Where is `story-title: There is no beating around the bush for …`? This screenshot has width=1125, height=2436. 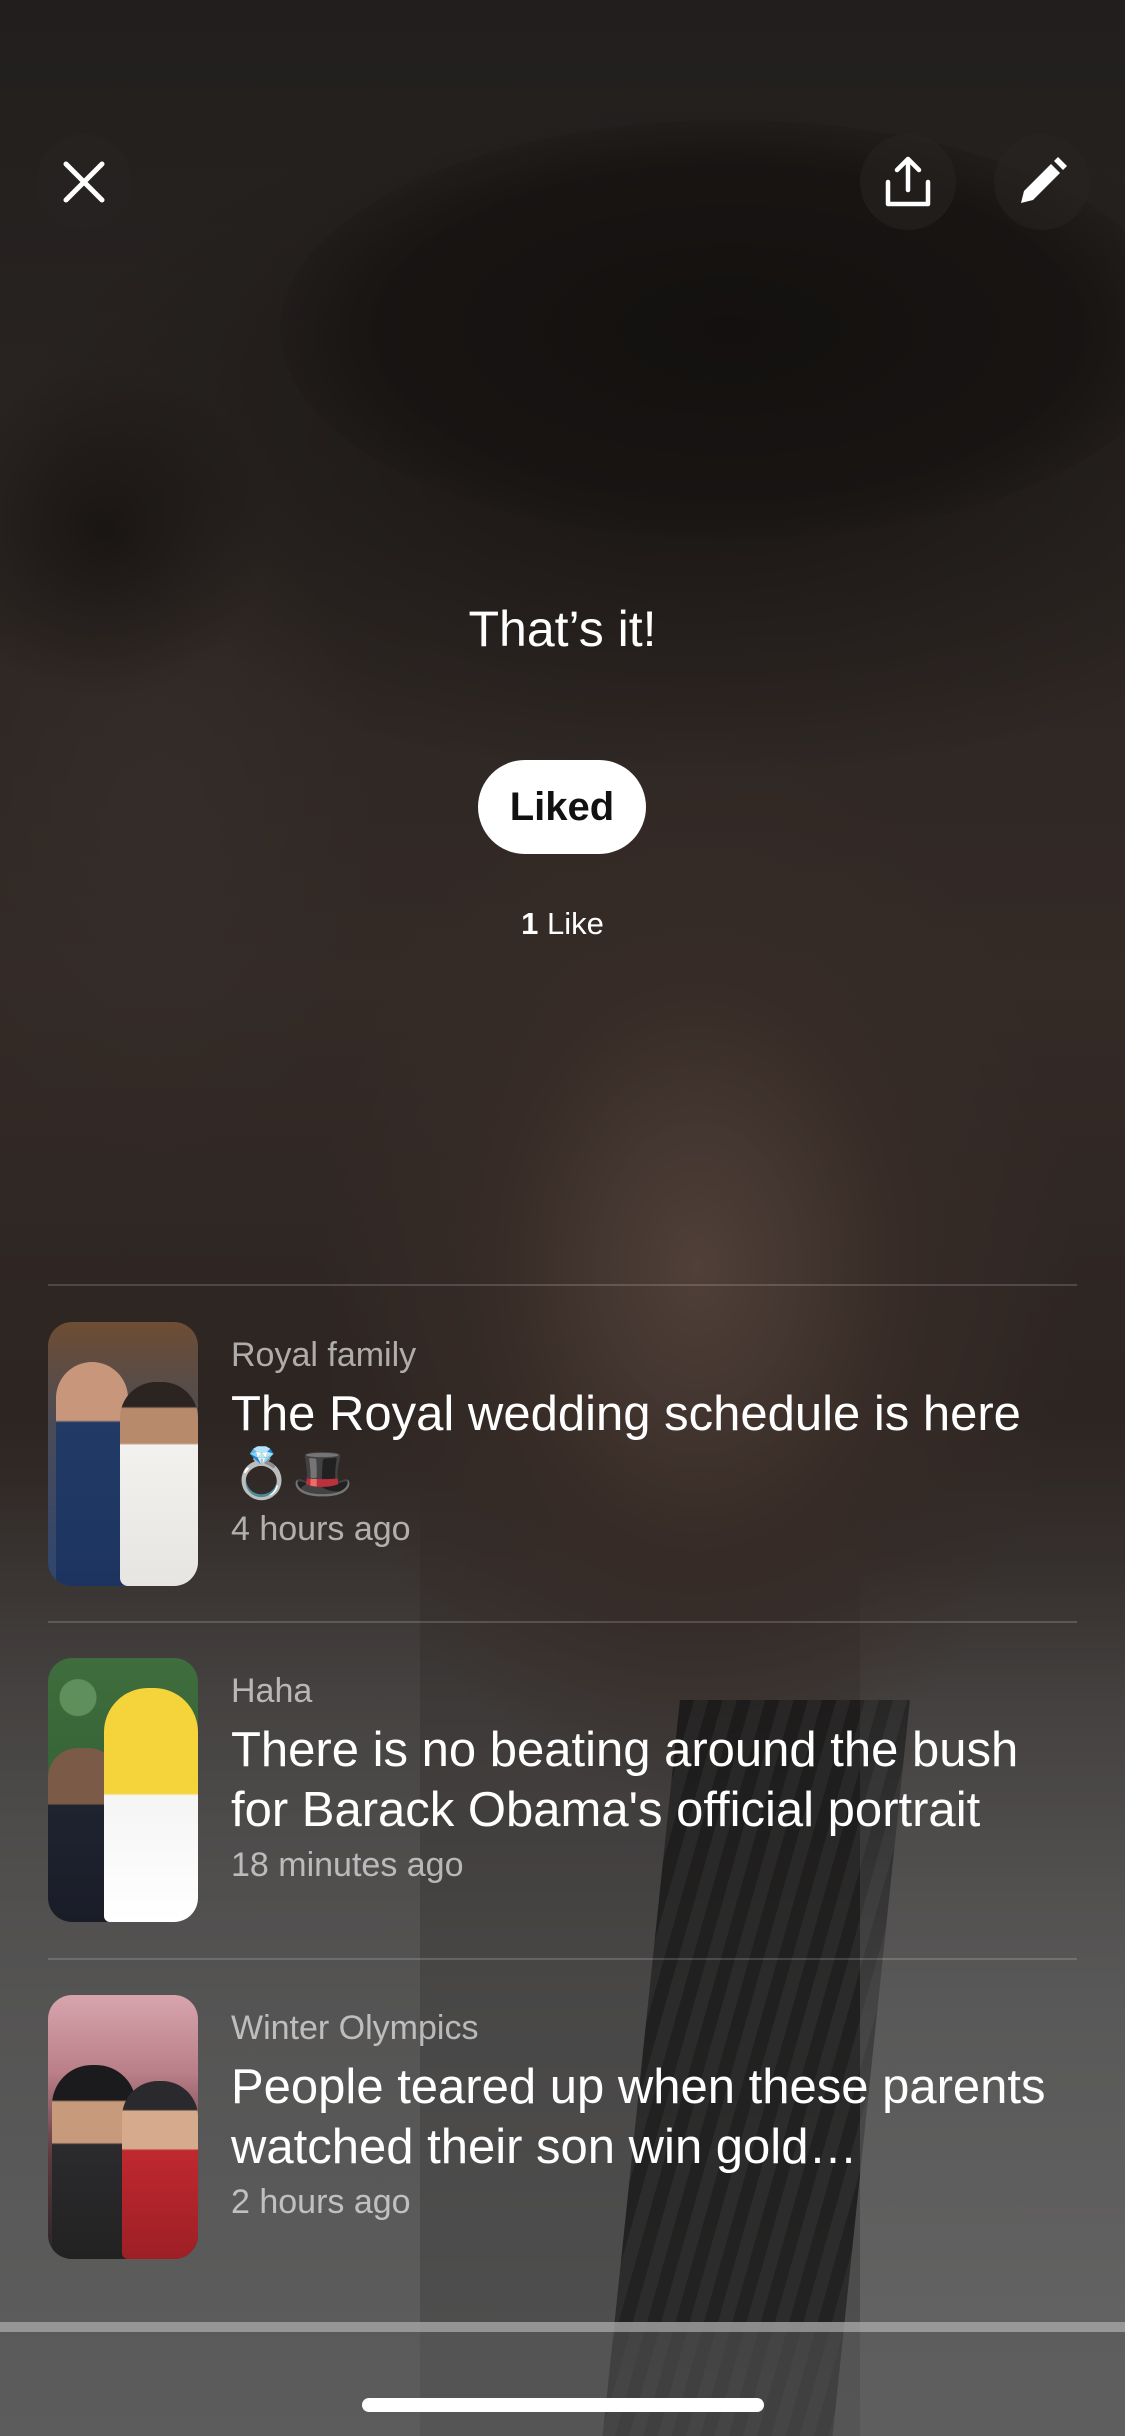 story-title: There is no beating around the bush for … is located at coordinates (625, 1780).